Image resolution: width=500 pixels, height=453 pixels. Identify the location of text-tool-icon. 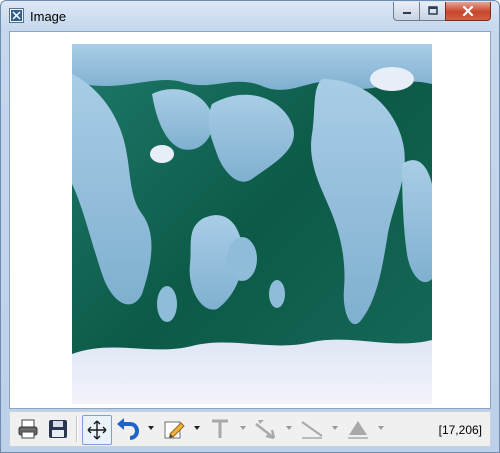
(220, 428).